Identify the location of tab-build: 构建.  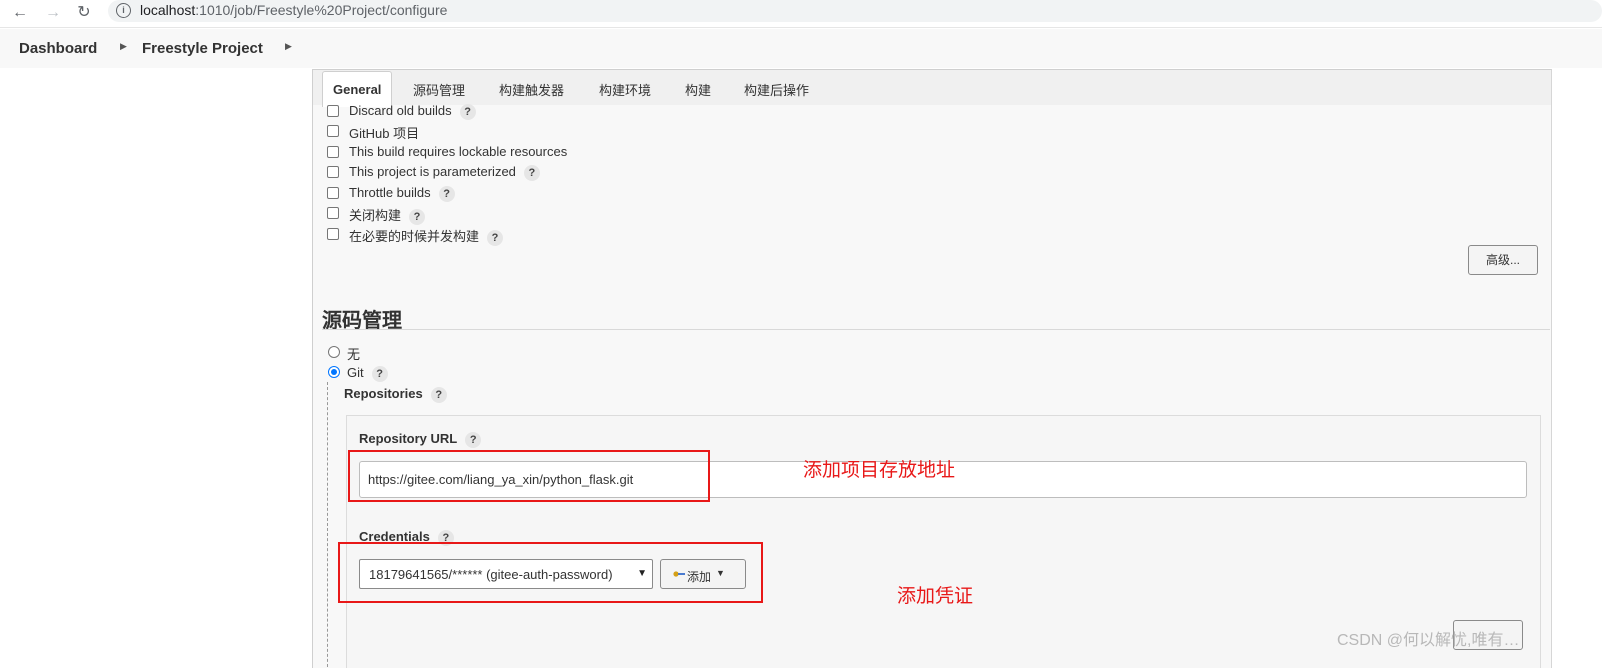
(698, 89).